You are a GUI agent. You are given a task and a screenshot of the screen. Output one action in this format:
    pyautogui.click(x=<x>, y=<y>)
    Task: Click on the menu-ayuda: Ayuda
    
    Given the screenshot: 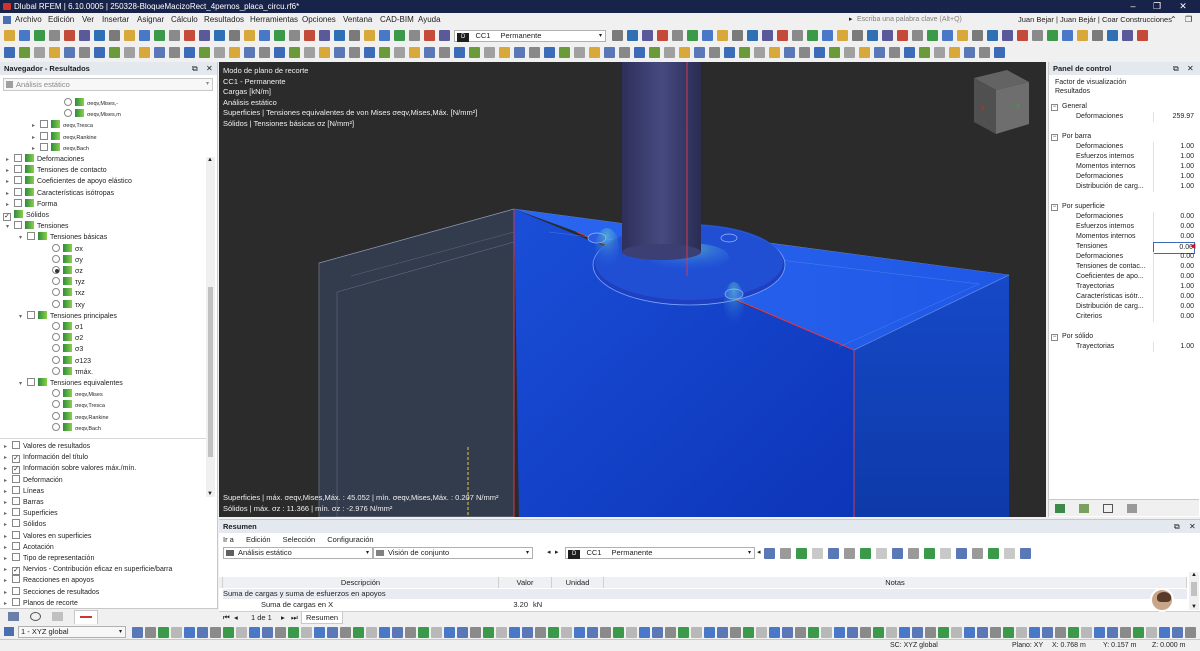 What is the action you would take?
    pyautogui.click(x=429, y=20)
    